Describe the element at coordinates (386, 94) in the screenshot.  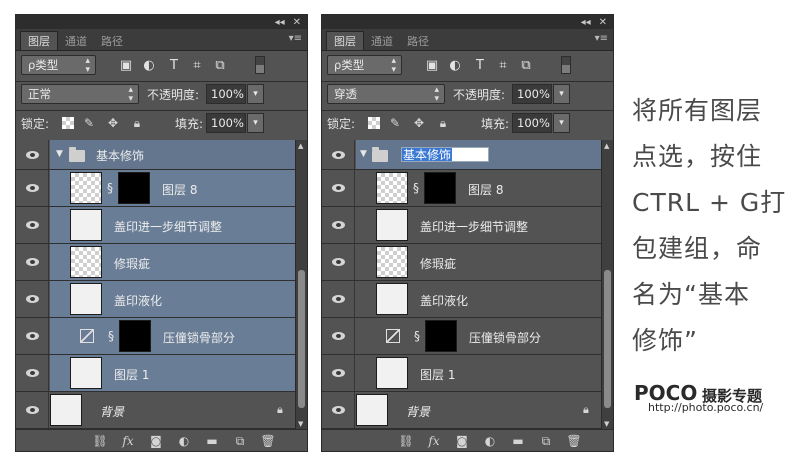
I see `blend-mode-dropdown: 穿透 ▴ ▾` at that location.